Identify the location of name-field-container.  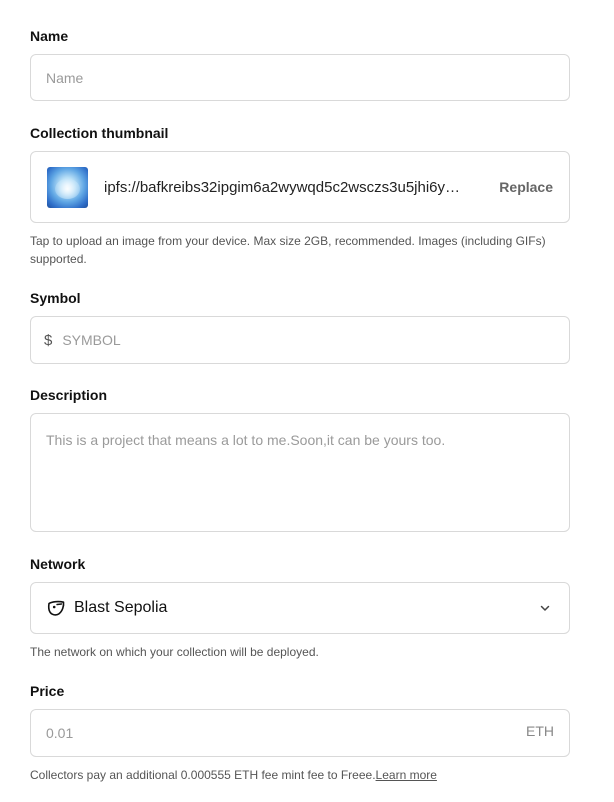
(300, 77).